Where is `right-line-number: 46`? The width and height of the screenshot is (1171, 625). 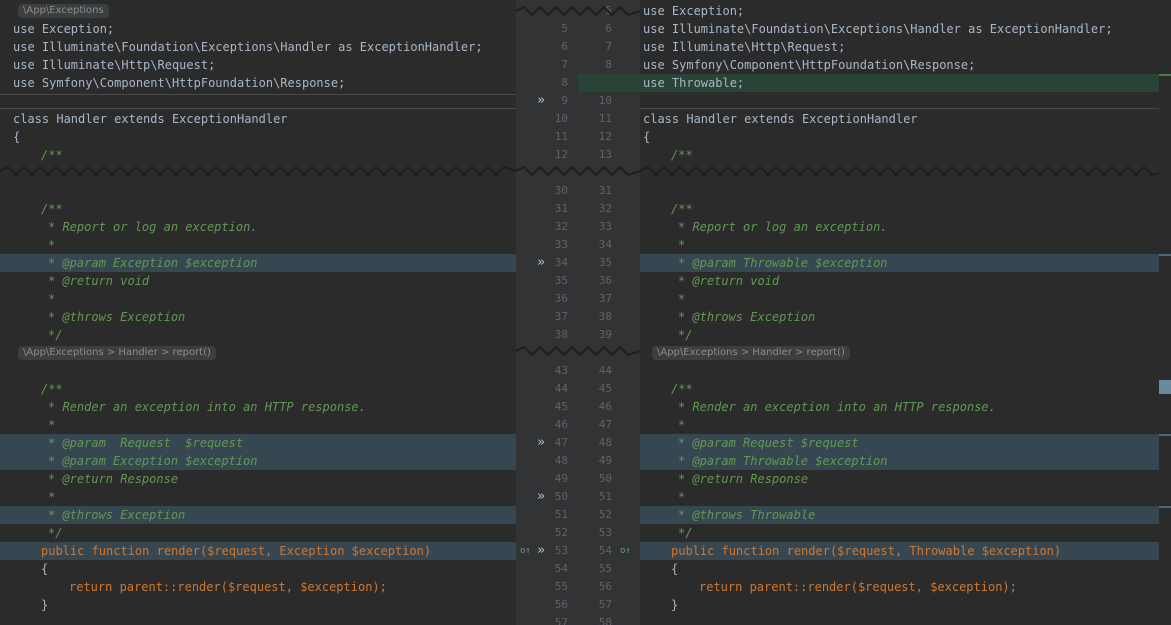
right-line-number: 46 is located at coordinates (605, 406).